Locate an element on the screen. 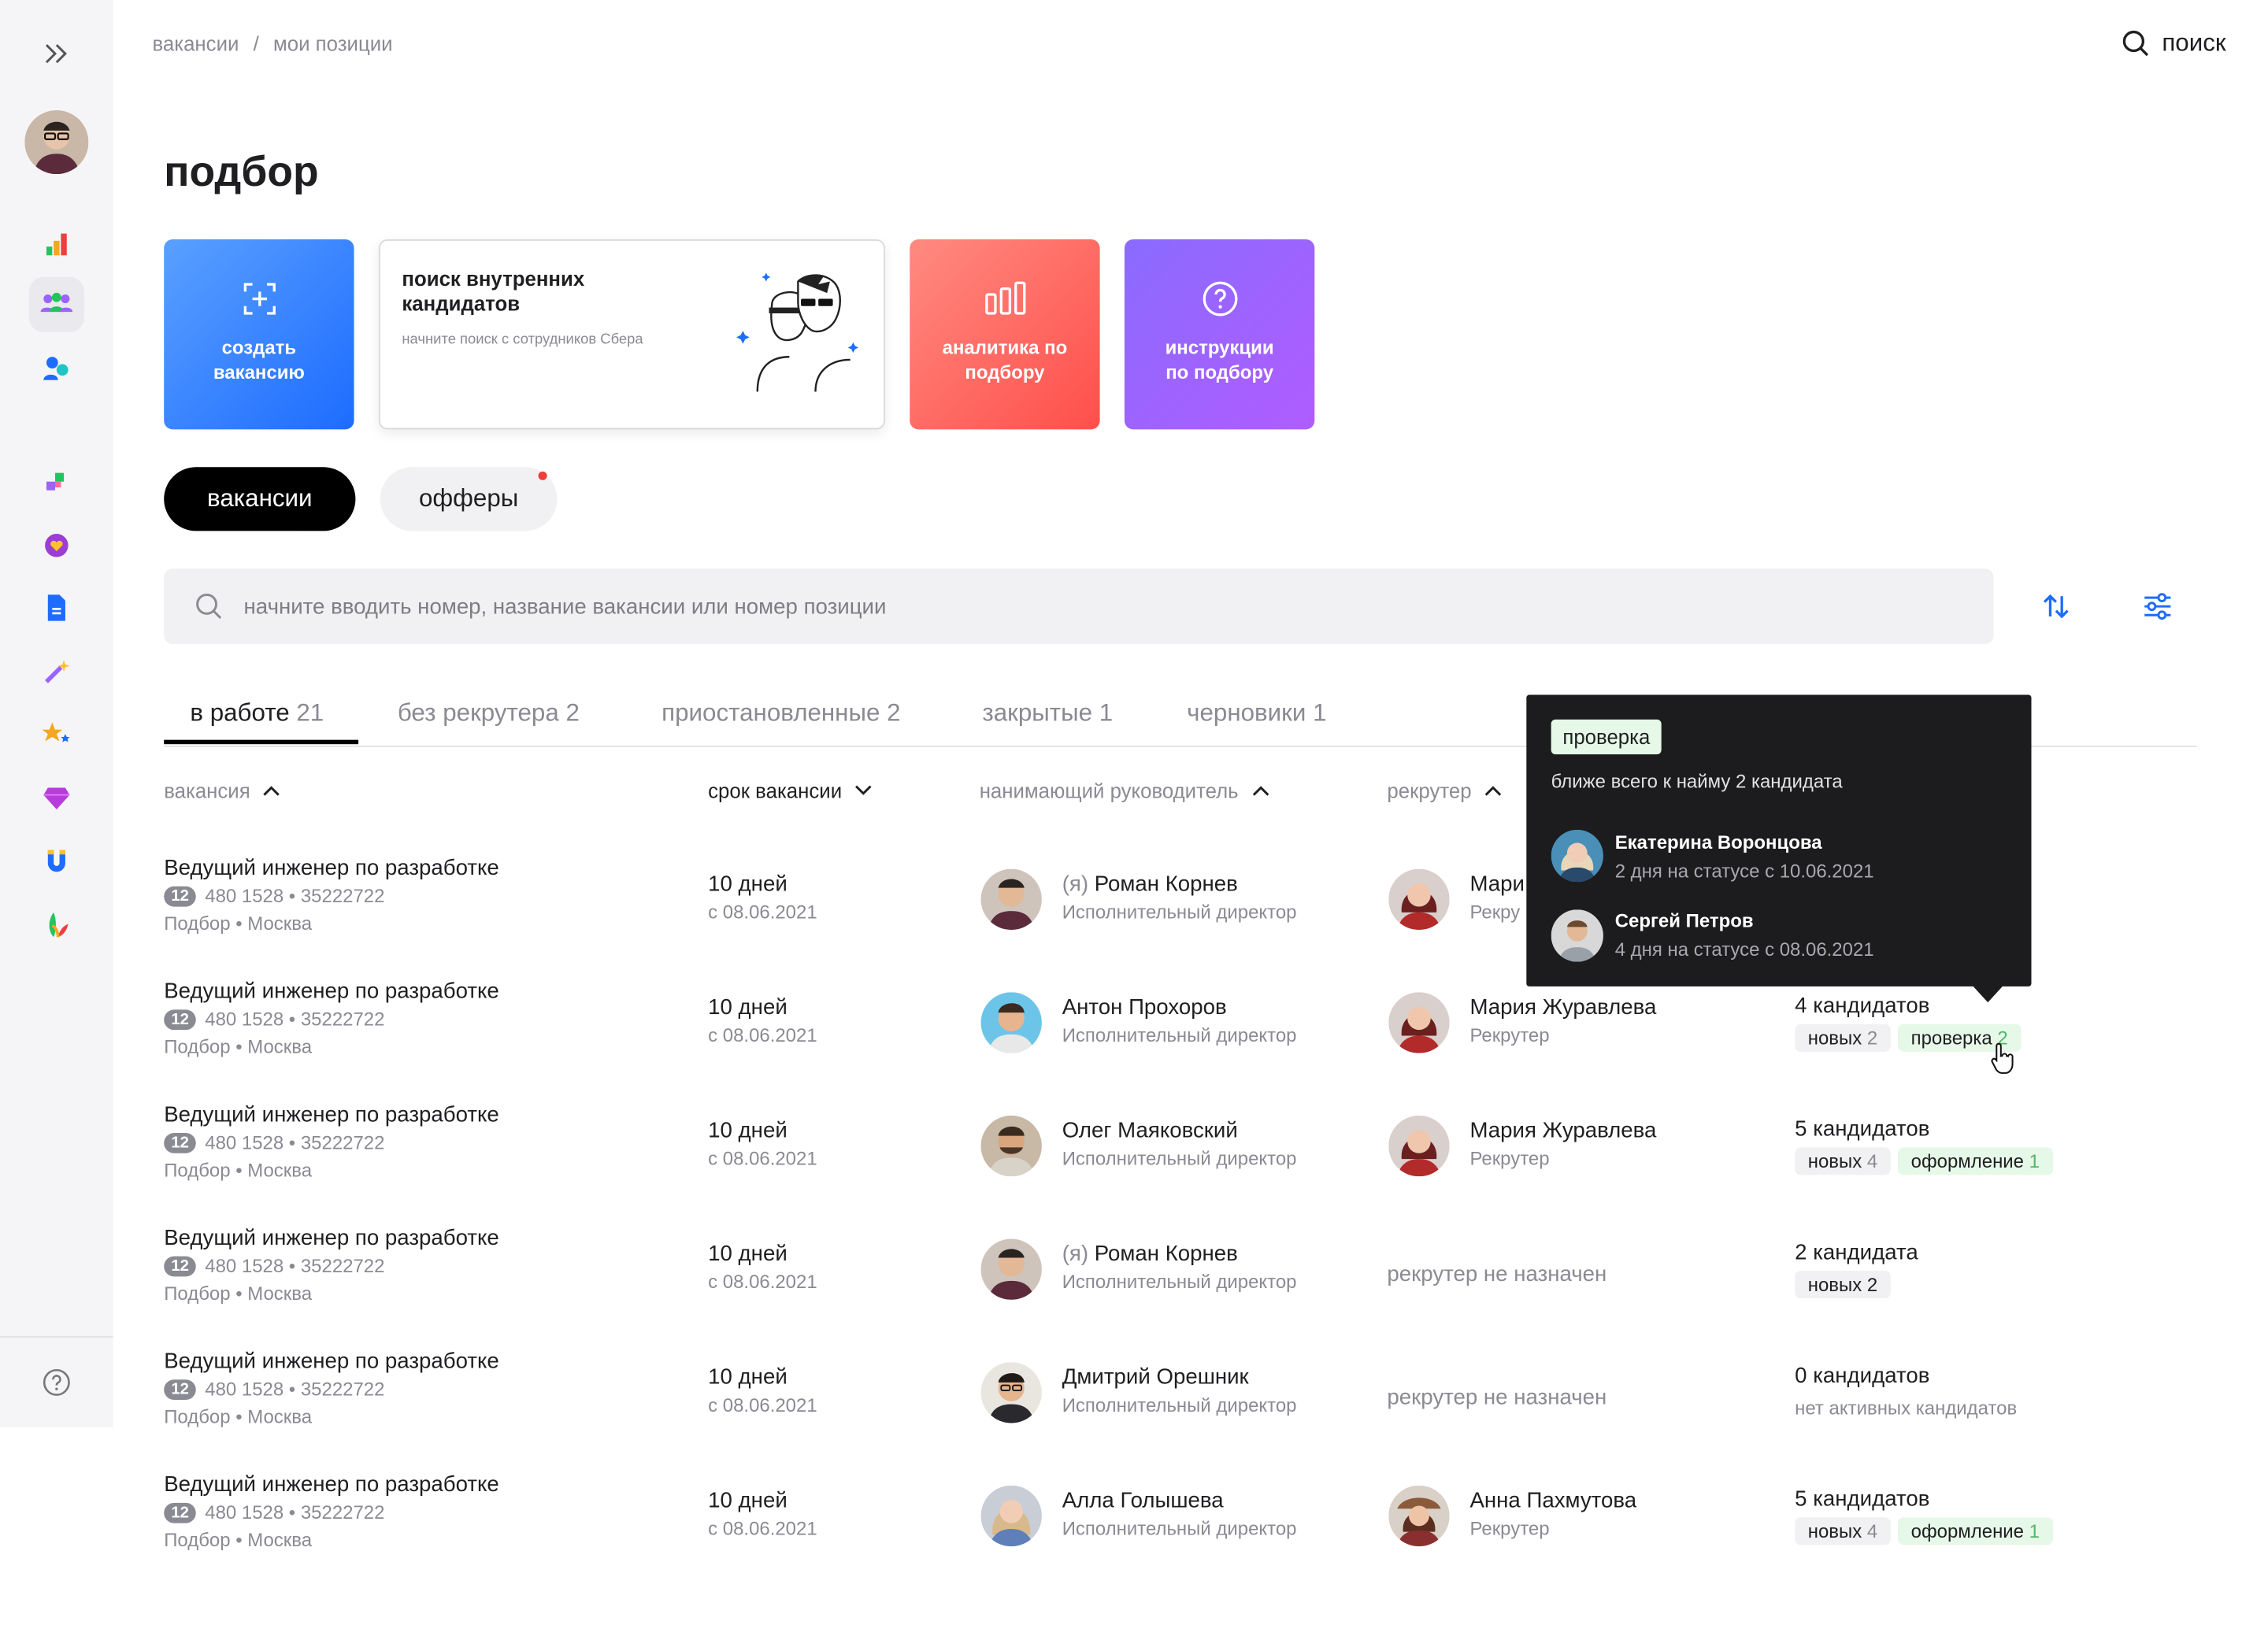 The height and width of the screenshot is (1651, 2268). chevron-down-icon is located at coordinates (864, 790).